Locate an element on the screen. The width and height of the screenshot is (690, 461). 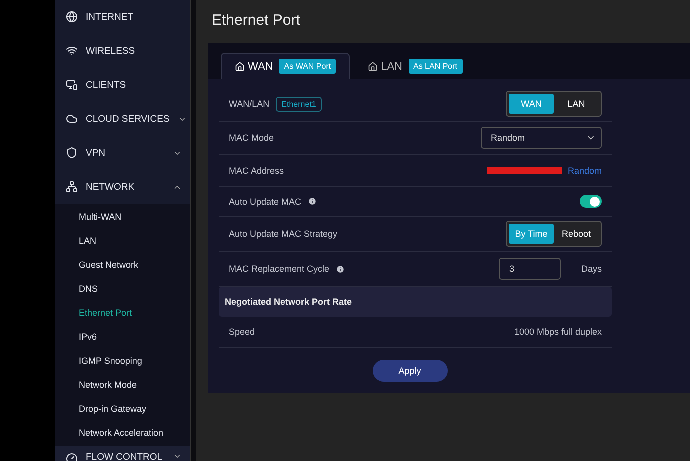
select-field: Random is located at coordinates (541, 138).